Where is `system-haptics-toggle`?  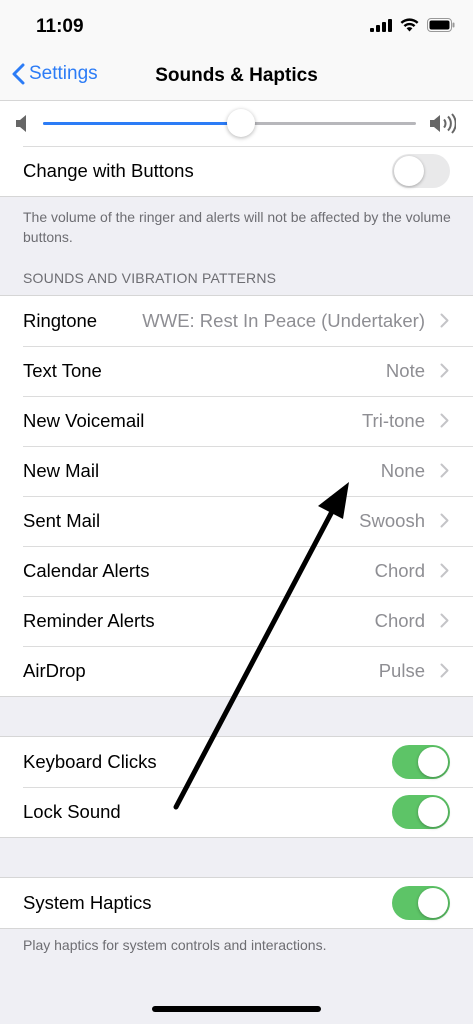 system-haptics-toggle is located at coordinates (421, 903).